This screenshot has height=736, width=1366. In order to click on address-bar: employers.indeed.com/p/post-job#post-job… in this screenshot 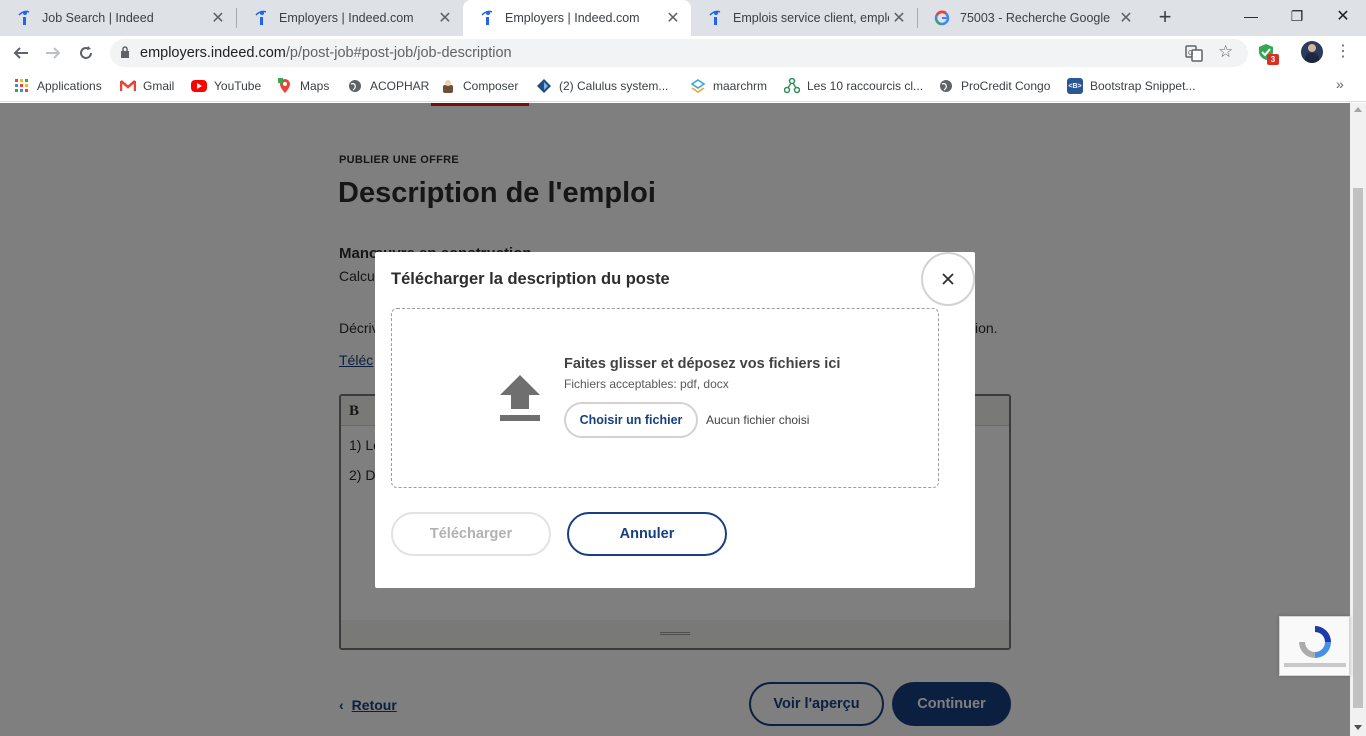, I will do `click(679, 53)`.